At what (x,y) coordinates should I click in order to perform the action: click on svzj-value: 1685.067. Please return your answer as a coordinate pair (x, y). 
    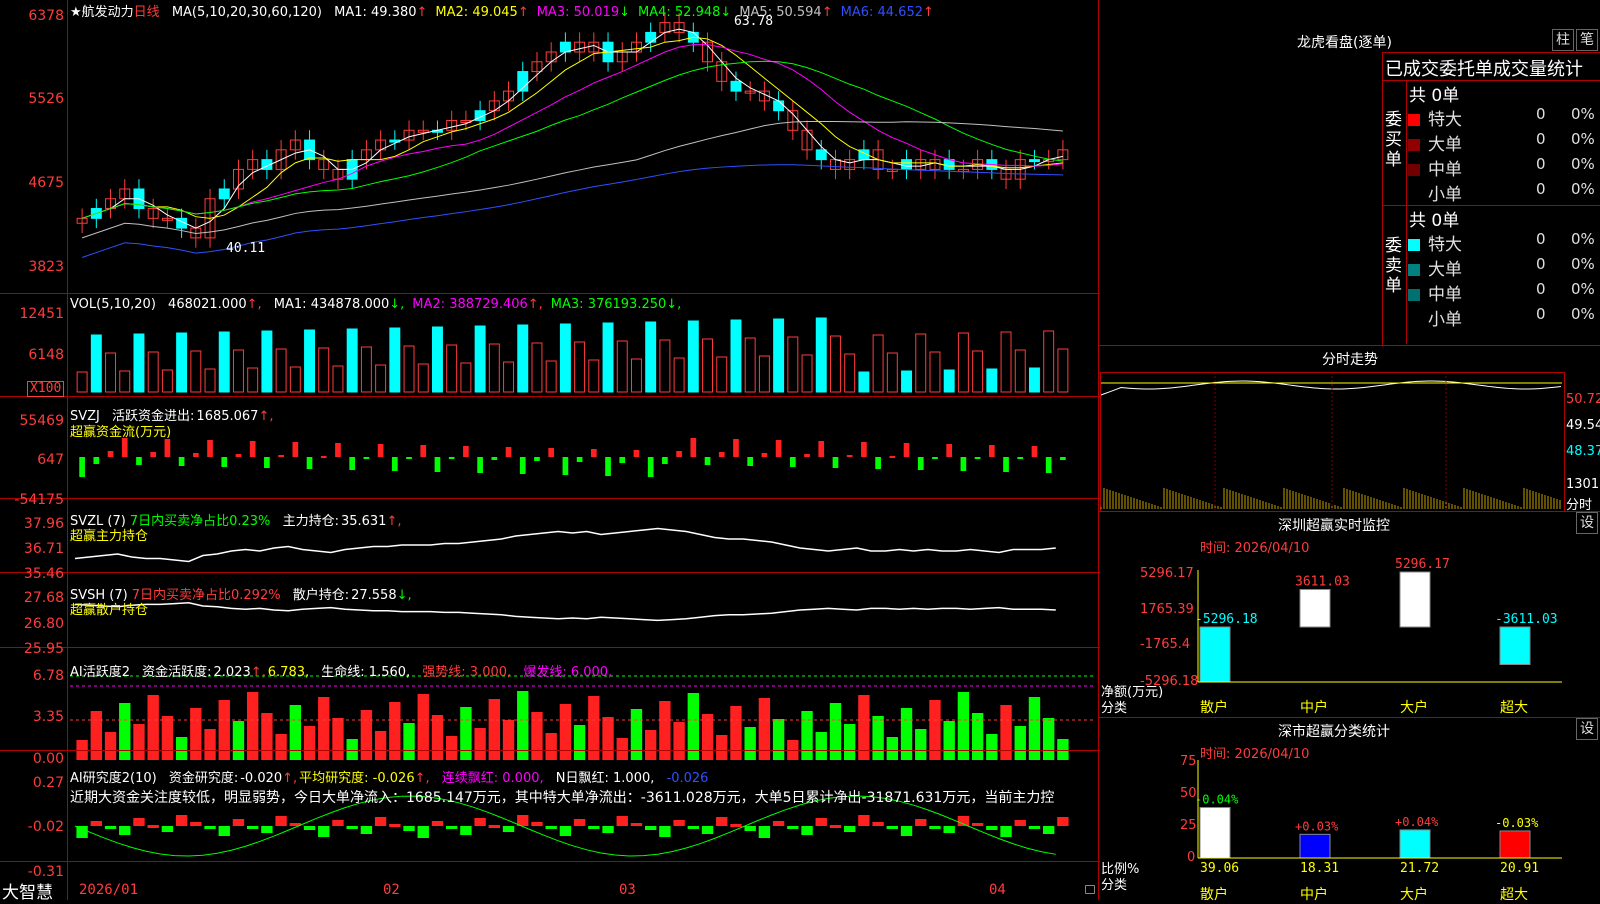
    Looking at the image, I should click on (227, 416).